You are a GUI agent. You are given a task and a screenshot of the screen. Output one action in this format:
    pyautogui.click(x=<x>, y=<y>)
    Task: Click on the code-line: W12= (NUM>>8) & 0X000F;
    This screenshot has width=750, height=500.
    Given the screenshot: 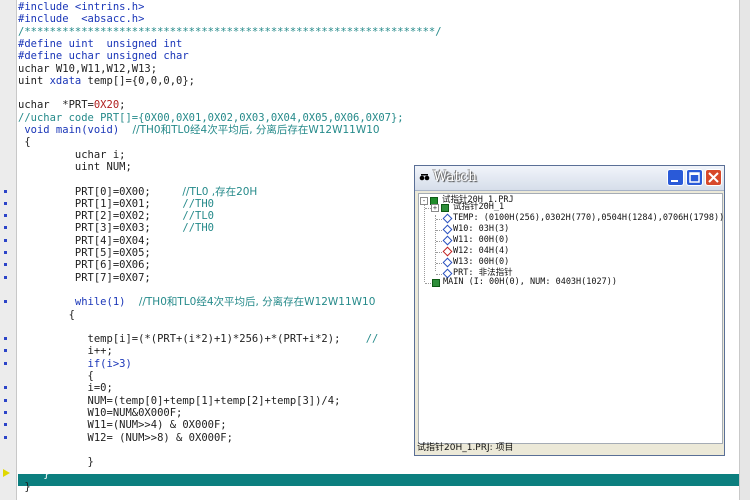 What is the action you would take?
    pyautogui.click(x=125, y=438)
    